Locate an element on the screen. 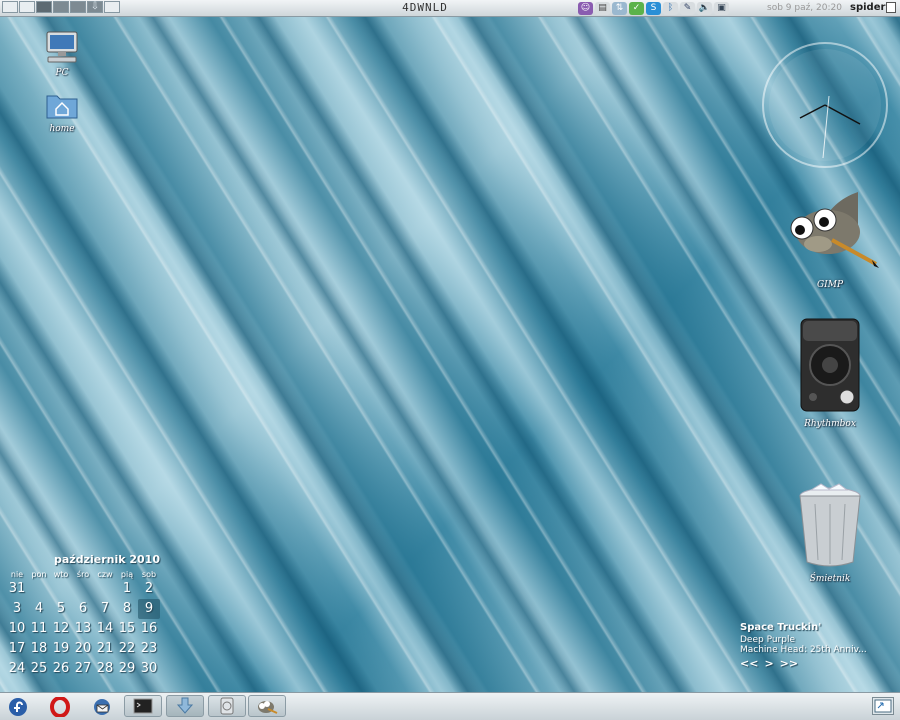 This screenshot has height=720, width=900. taskbar-disk is located at coordinates (227, 706).